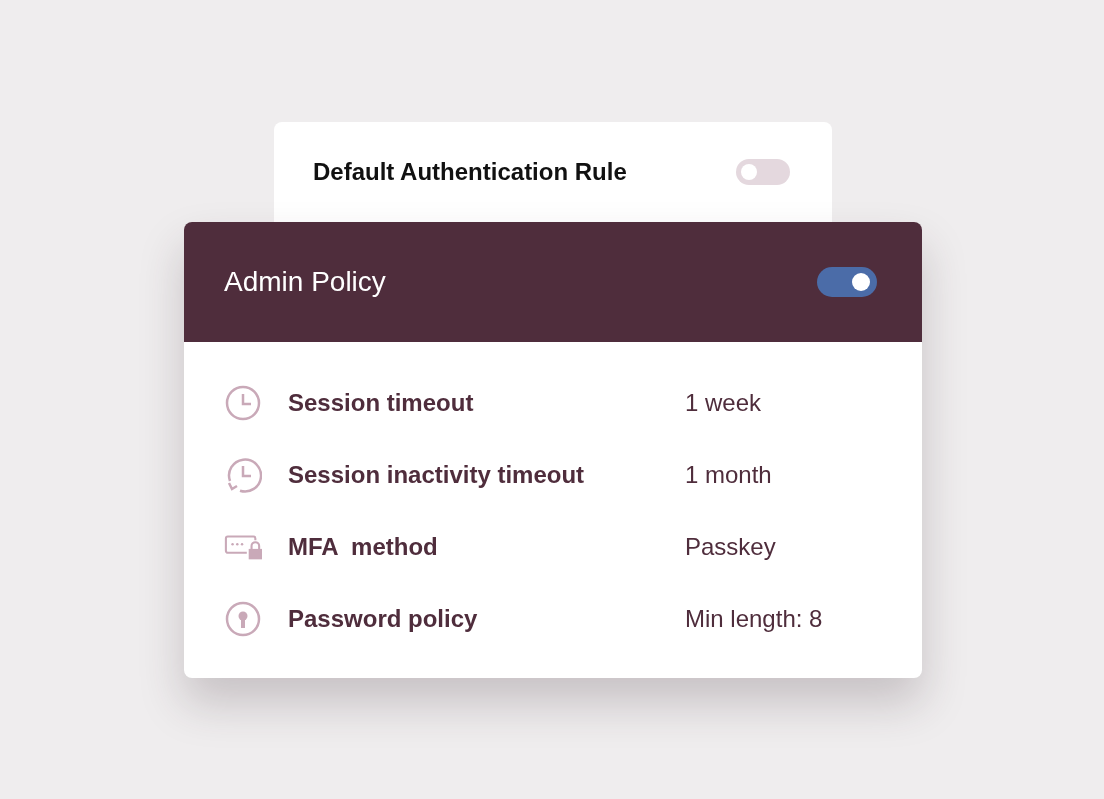 The image size is (1104, 799). I want to click on setting-label: MFA method, so click(363, 547).